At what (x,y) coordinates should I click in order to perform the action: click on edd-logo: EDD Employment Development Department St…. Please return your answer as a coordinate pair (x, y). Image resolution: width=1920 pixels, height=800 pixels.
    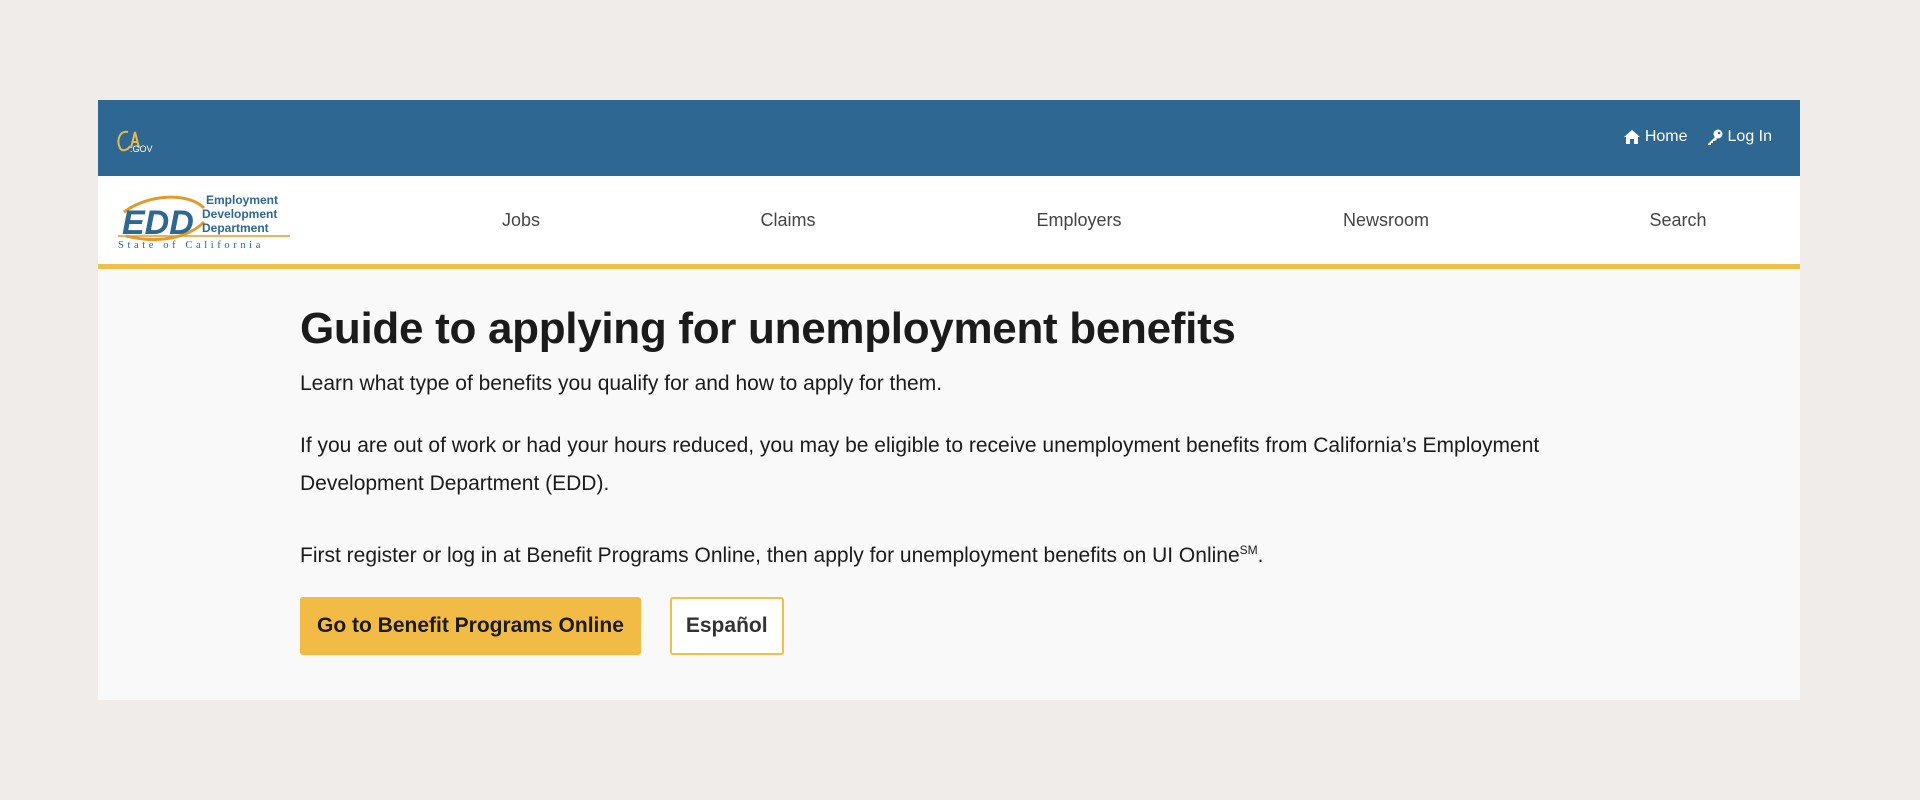
    Looking at the image, I should click on (204, 220).